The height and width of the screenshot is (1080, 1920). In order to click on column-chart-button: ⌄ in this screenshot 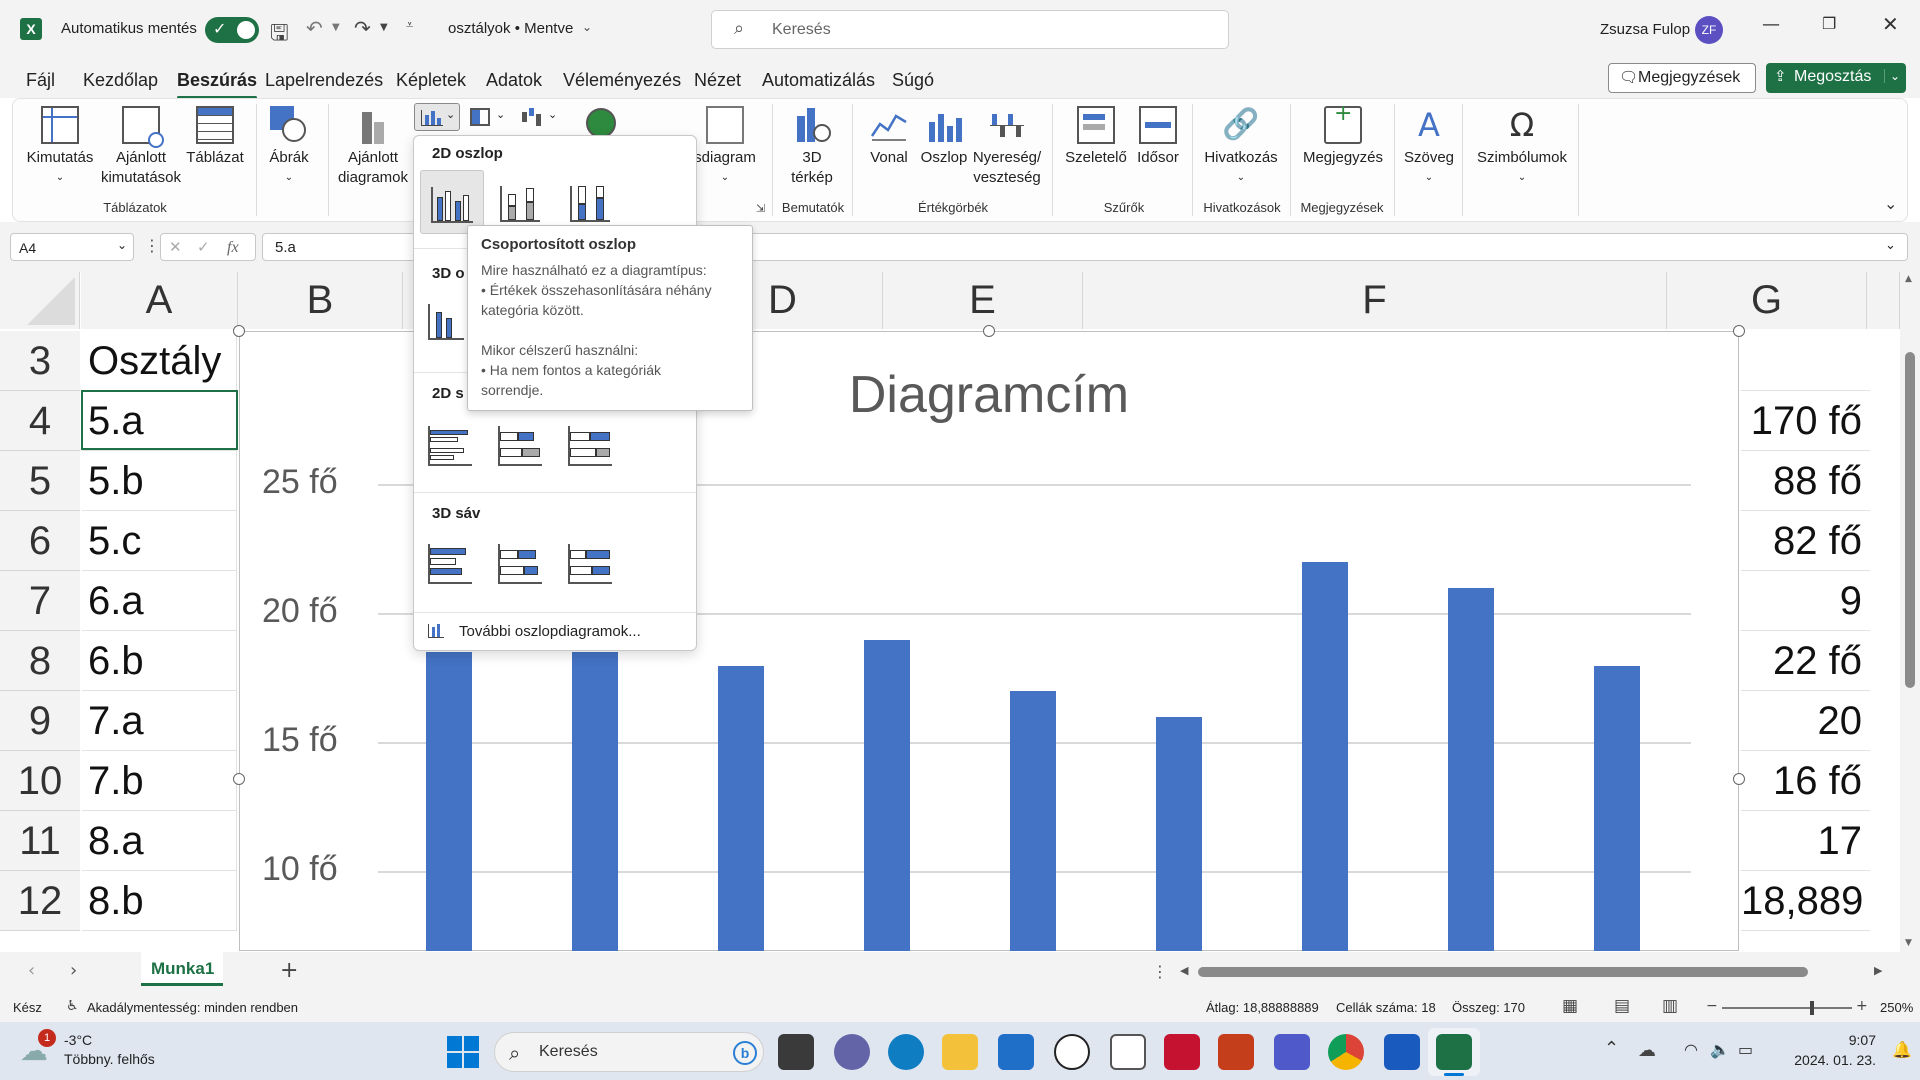, I will do `click(437, 117)`.